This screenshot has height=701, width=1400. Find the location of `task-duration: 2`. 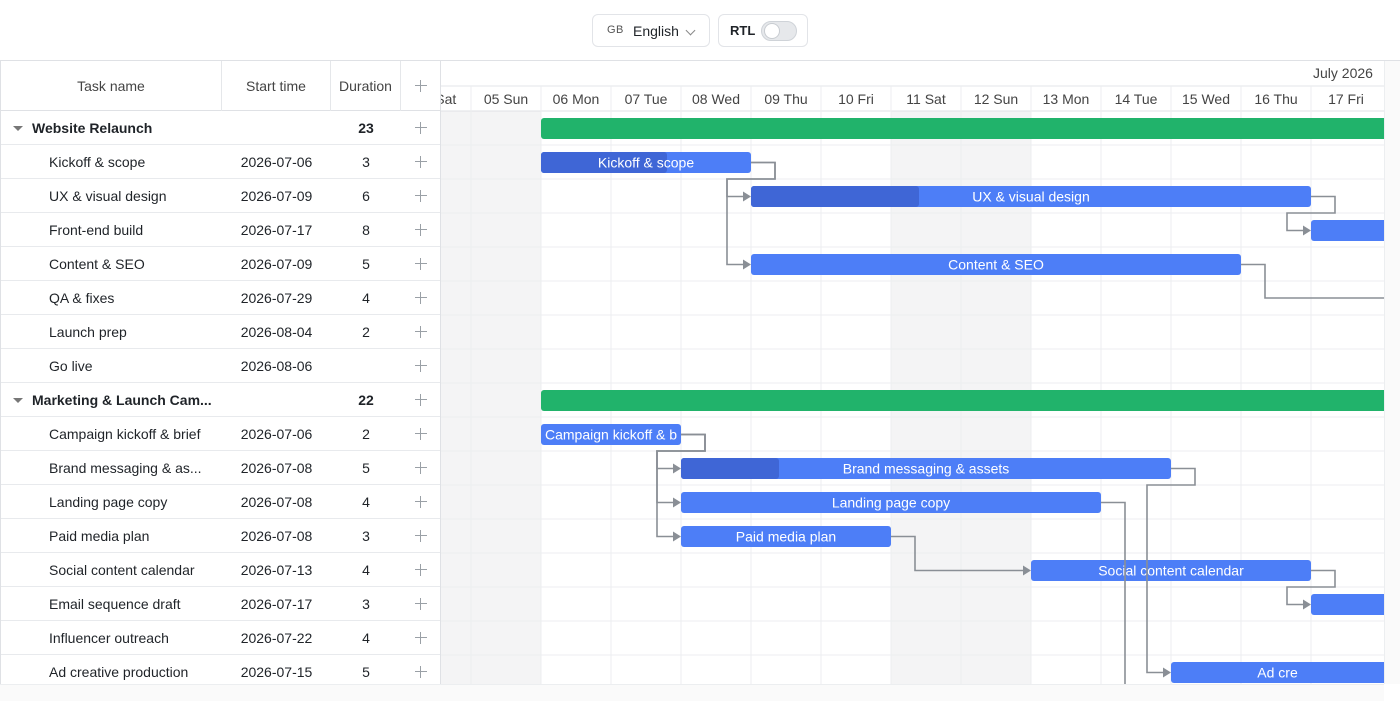

task-duration: 2 is located at coordinates (366, 332).